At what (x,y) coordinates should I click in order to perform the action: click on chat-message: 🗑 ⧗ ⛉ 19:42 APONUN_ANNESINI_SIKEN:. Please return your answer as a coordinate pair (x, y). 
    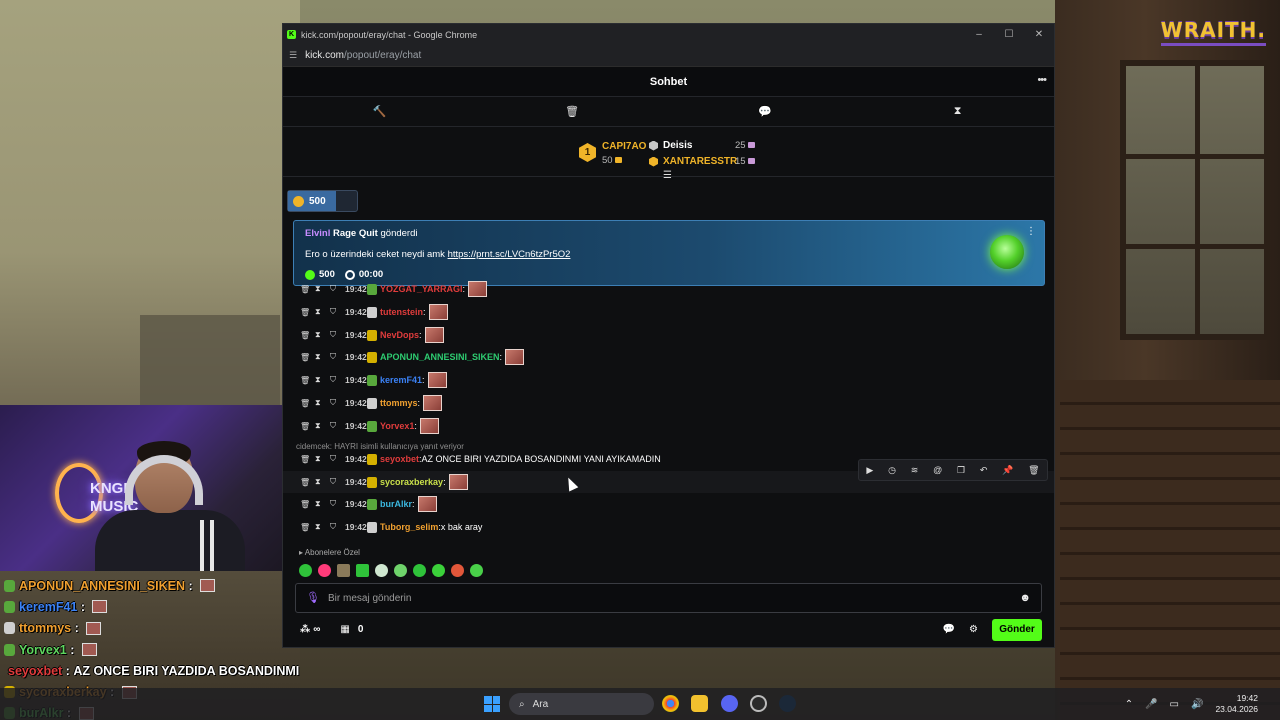
    Looking at the image, I should click on (668, 357).